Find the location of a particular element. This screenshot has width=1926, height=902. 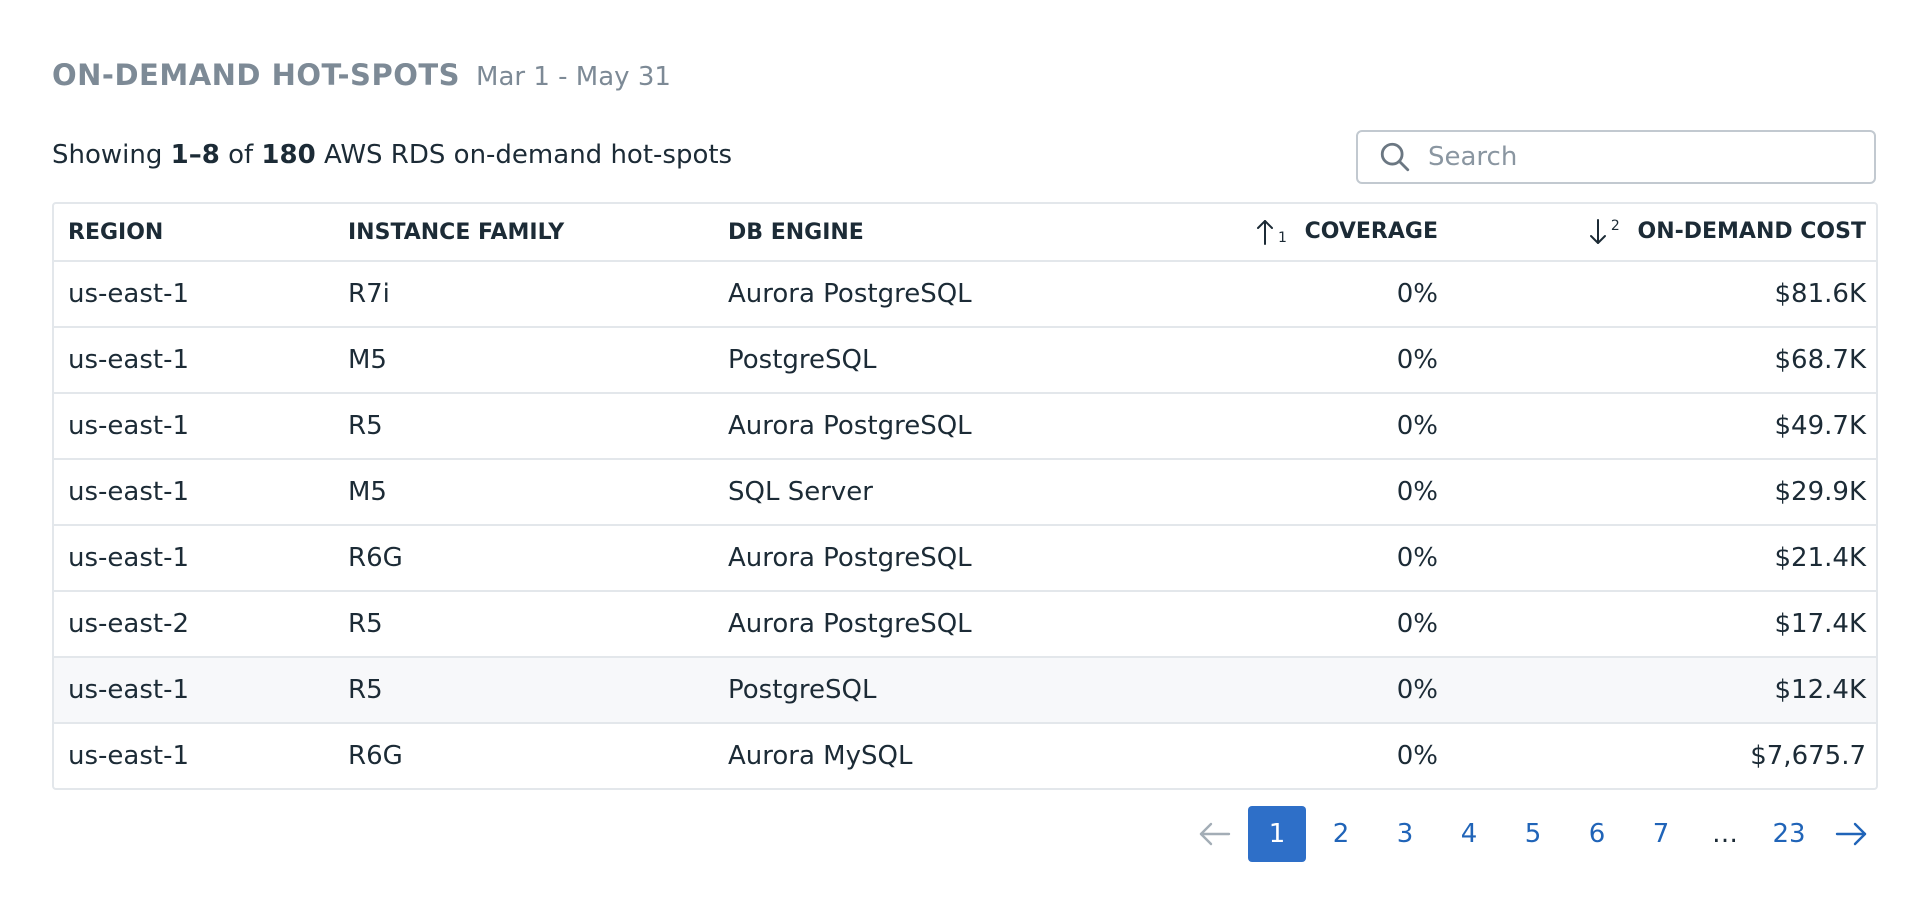

card-header: ON-DEMAND HOT-SPOTS Mar 1 - May 31 is located at coordinates (361, 75).